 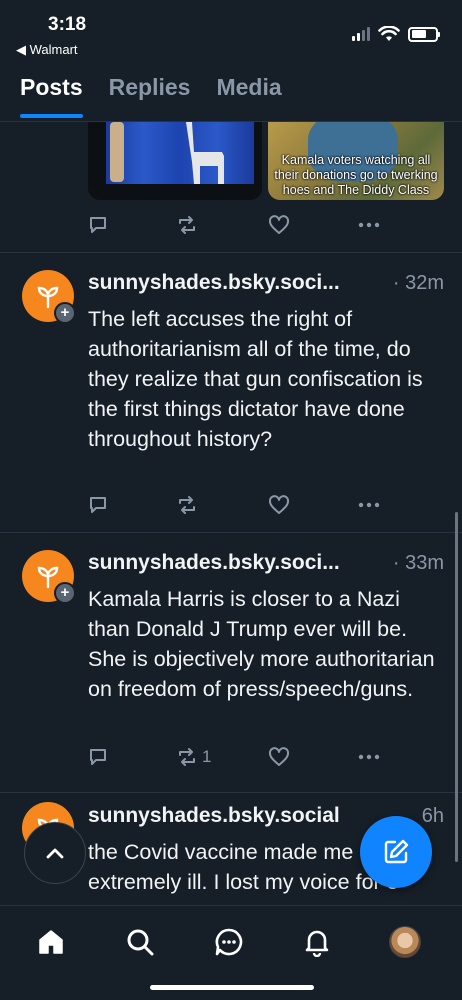 I want to click on battery-icon, so click(x=424, y=34).